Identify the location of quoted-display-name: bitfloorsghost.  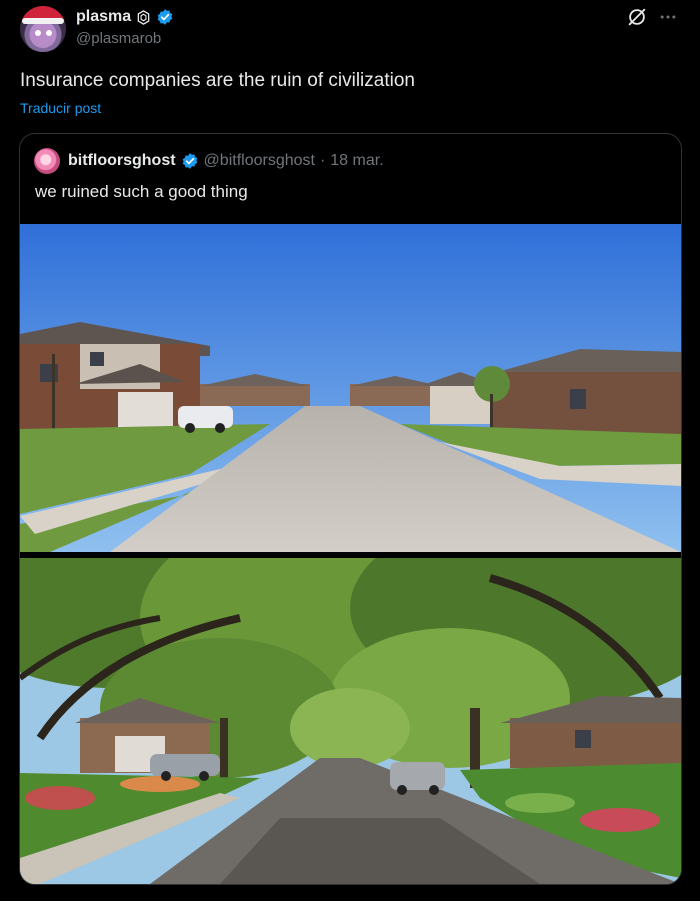
(122, 160).